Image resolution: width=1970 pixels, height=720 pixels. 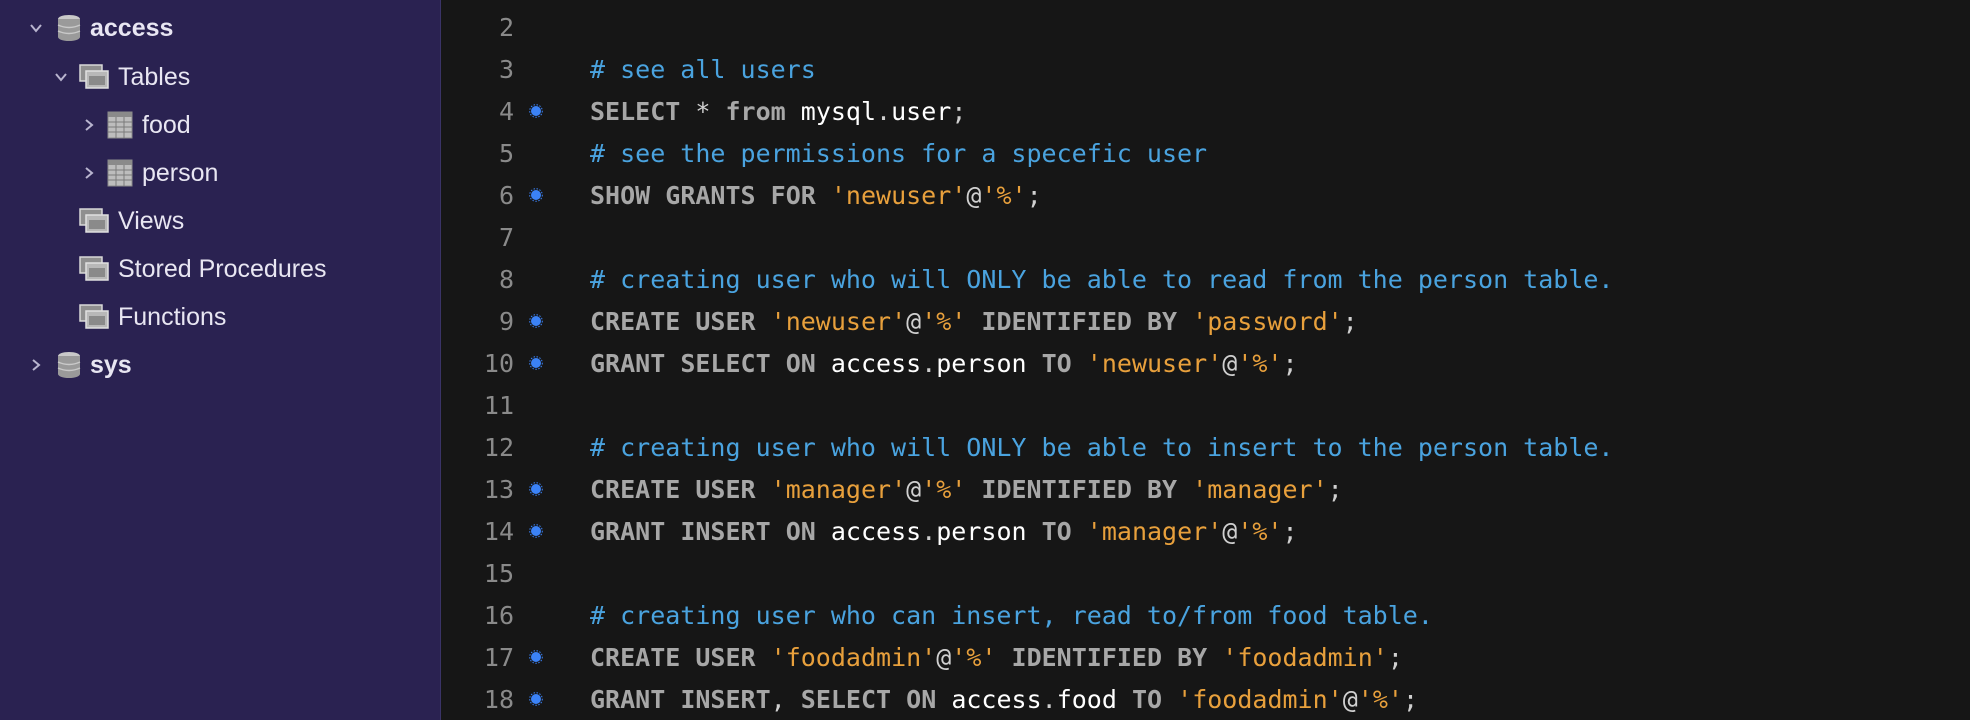 What do you see at coordinates (506, 237) in the screenshot?
I see `line-number: 7` at bounding box center [506, 237].